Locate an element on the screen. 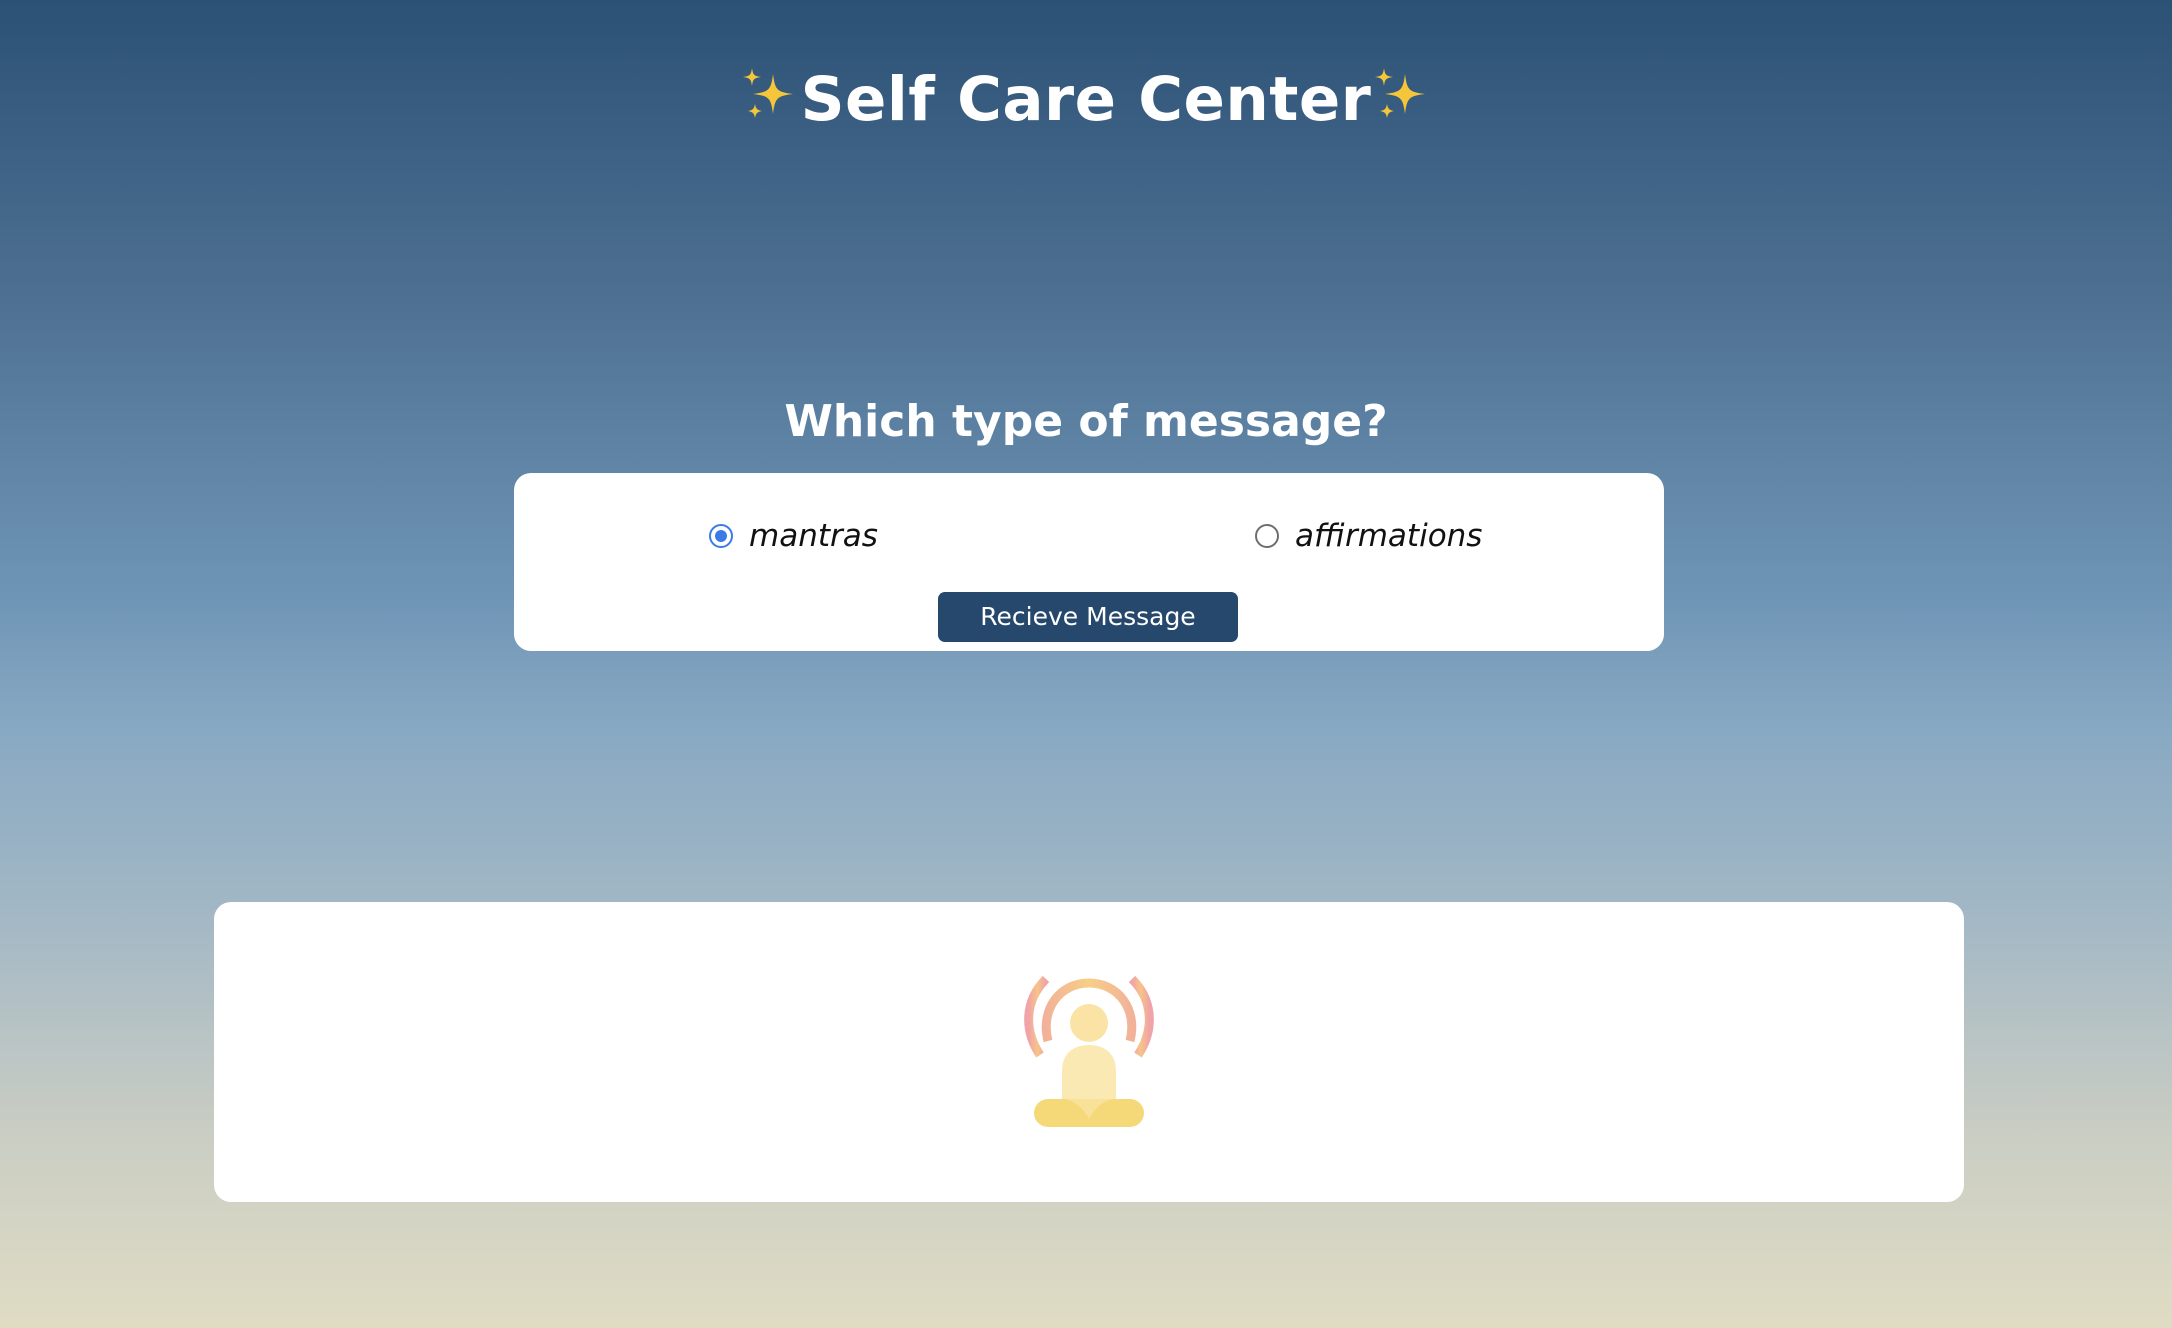 This screenshot has width=2172, height=1328. option-mantras: mantras is located at coordinates (793, 536).